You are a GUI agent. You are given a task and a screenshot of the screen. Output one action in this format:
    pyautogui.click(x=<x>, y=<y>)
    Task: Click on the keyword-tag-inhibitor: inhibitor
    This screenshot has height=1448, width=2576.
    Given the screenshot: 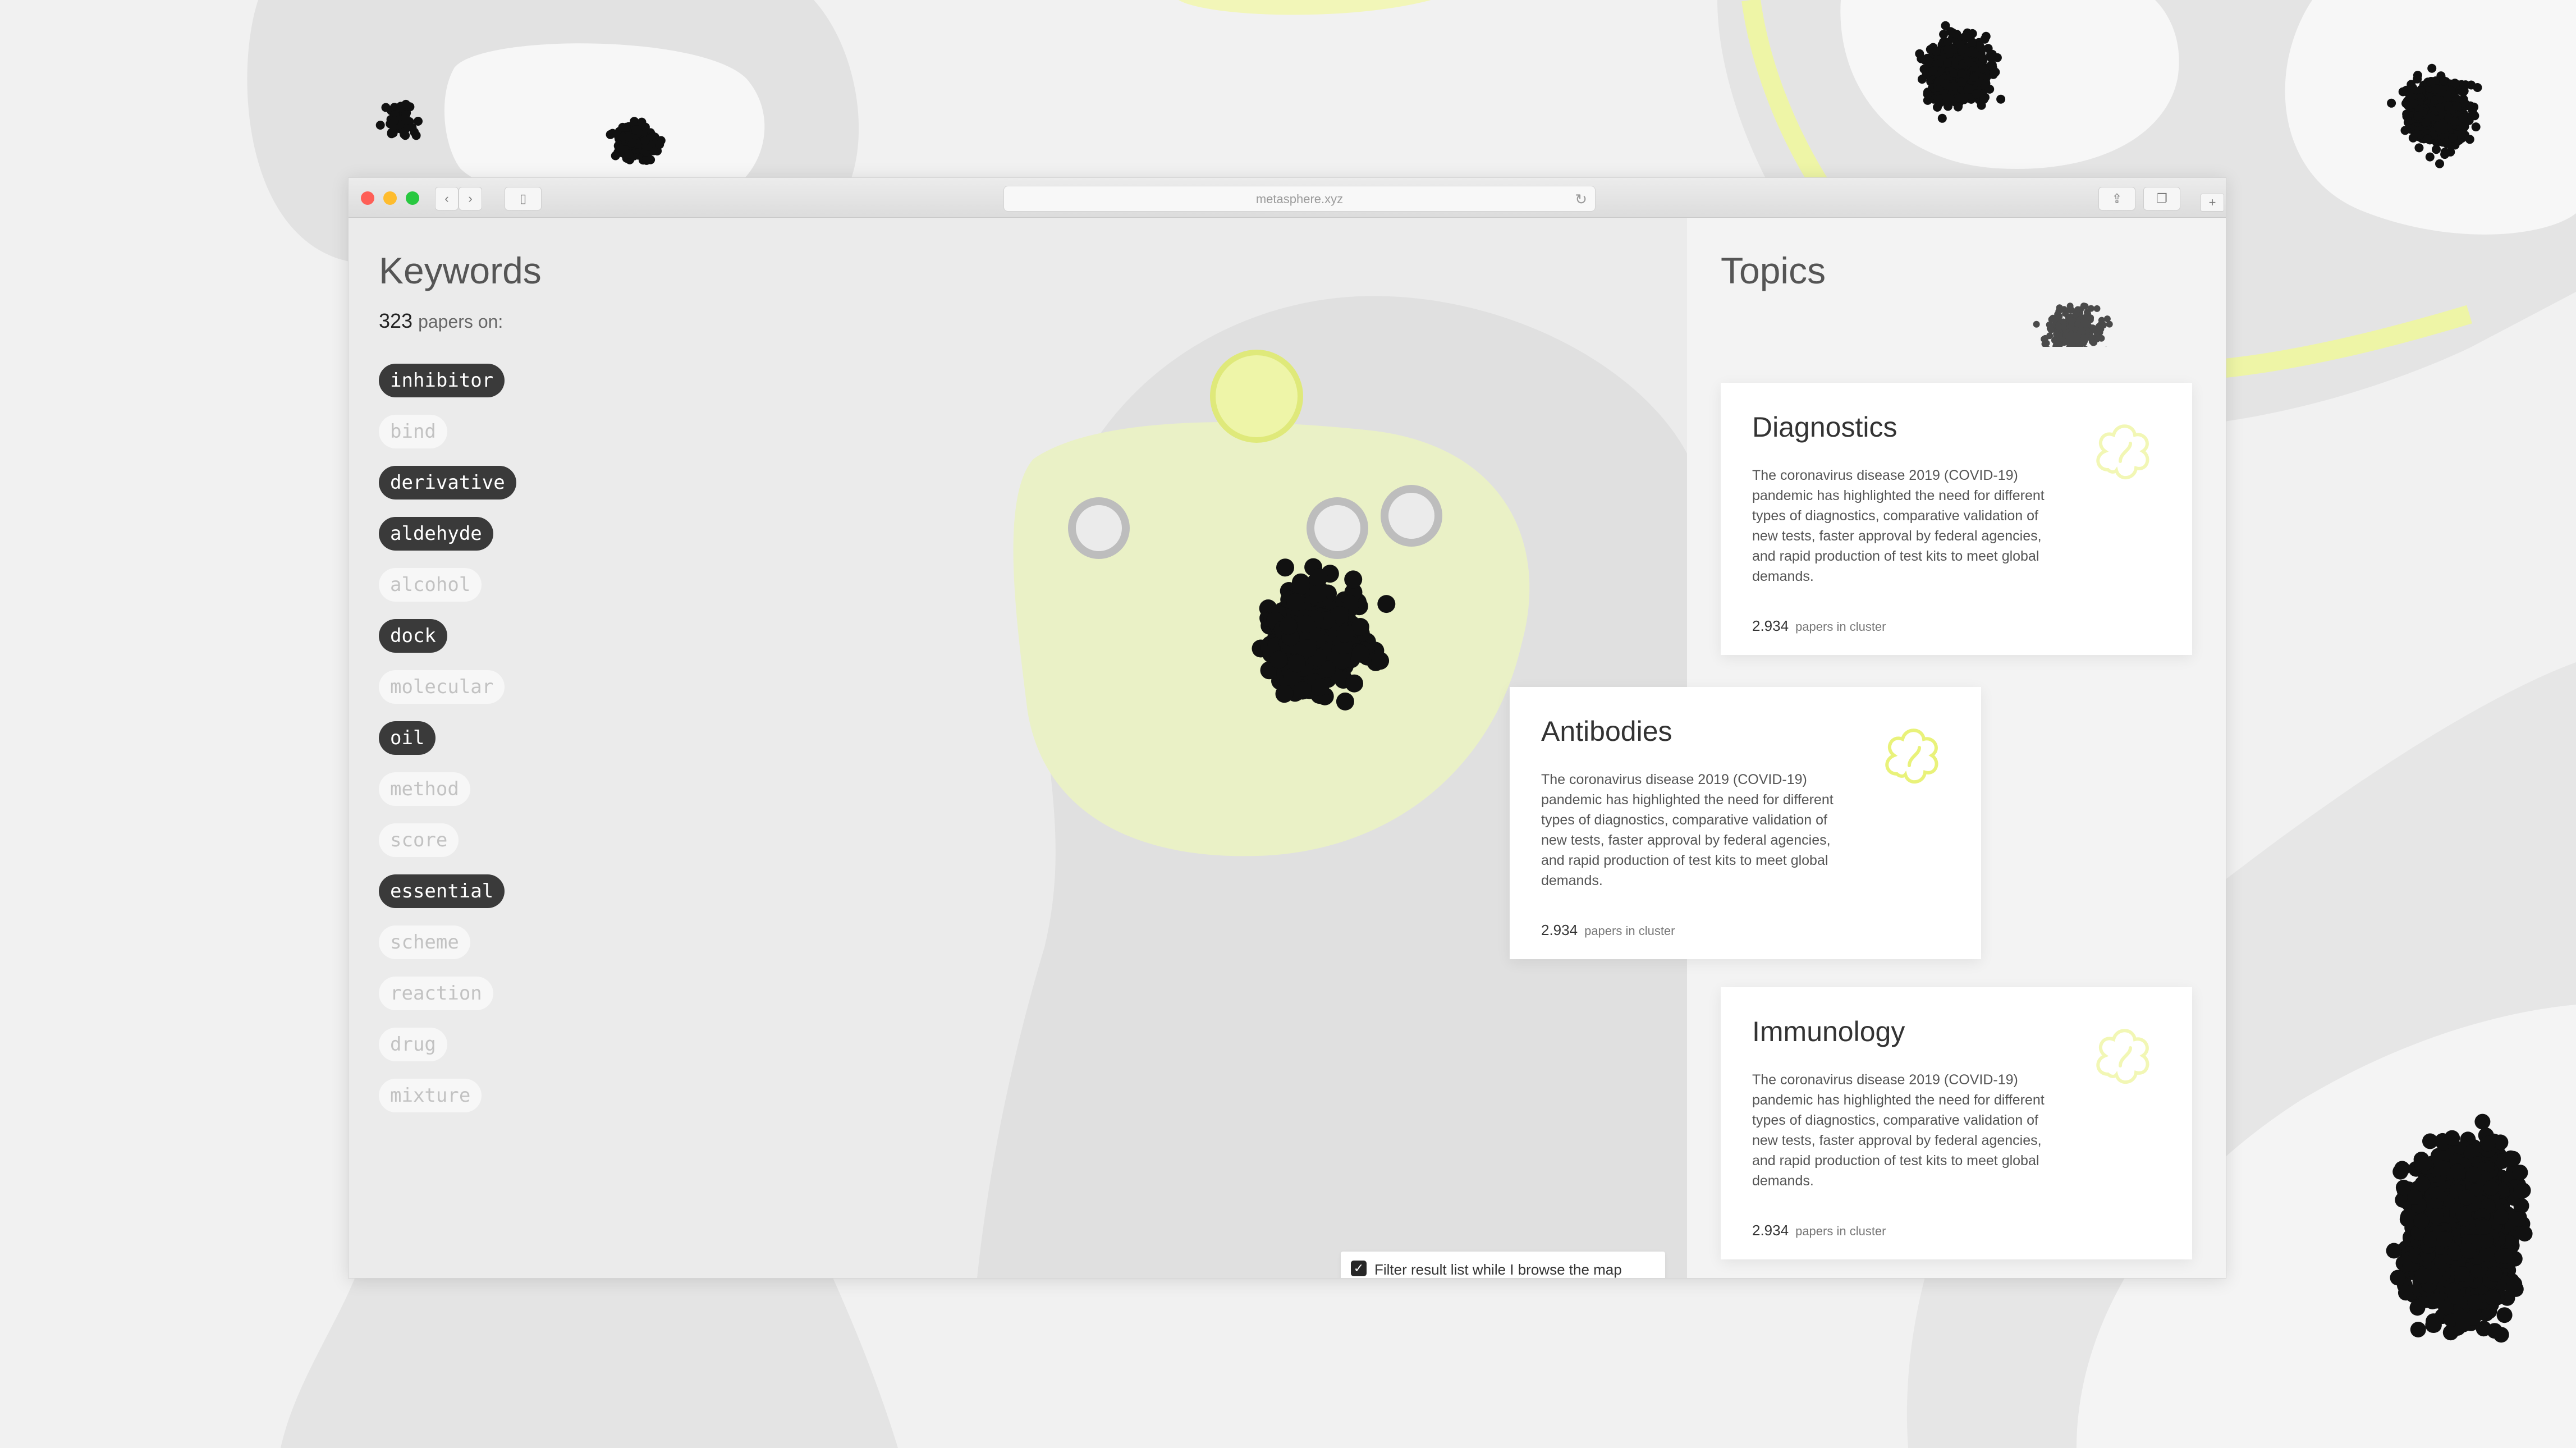 What is the action you would take?
    pyautogui.click(x=442, y=381)
    